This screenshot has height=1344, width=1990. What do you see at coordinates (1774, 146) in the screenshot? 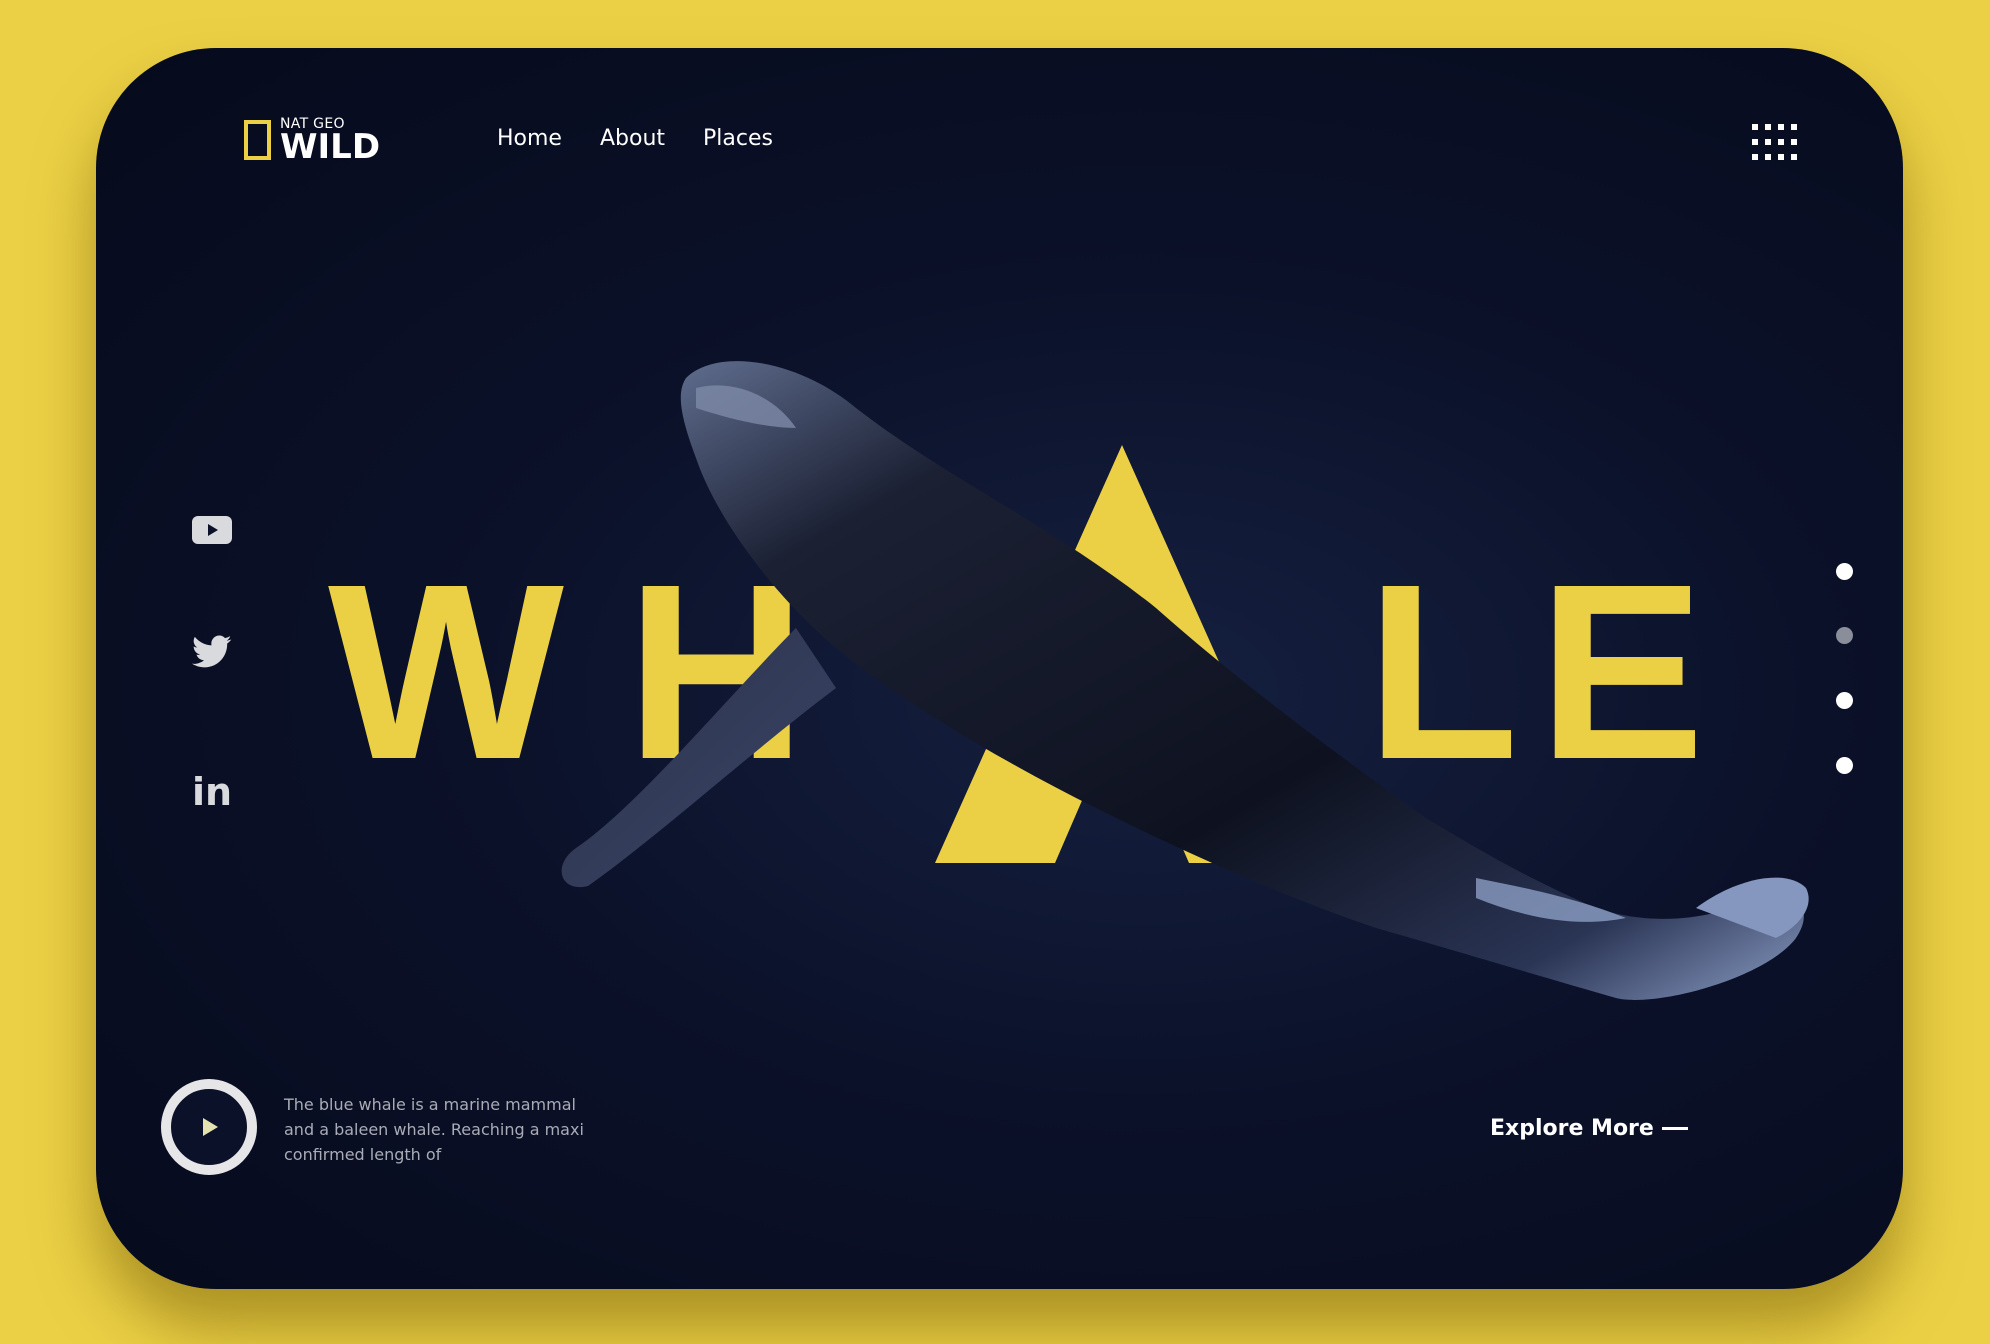
I see `grid-menu-icon` at bounding box center [1774, 146].